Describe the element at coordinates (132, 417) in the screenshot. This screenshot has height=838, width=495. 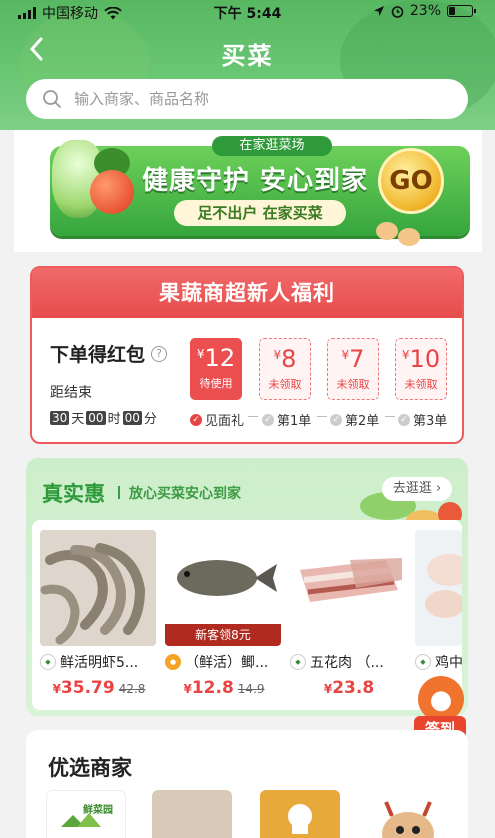
I see `timer-minutes: 00` at that location.